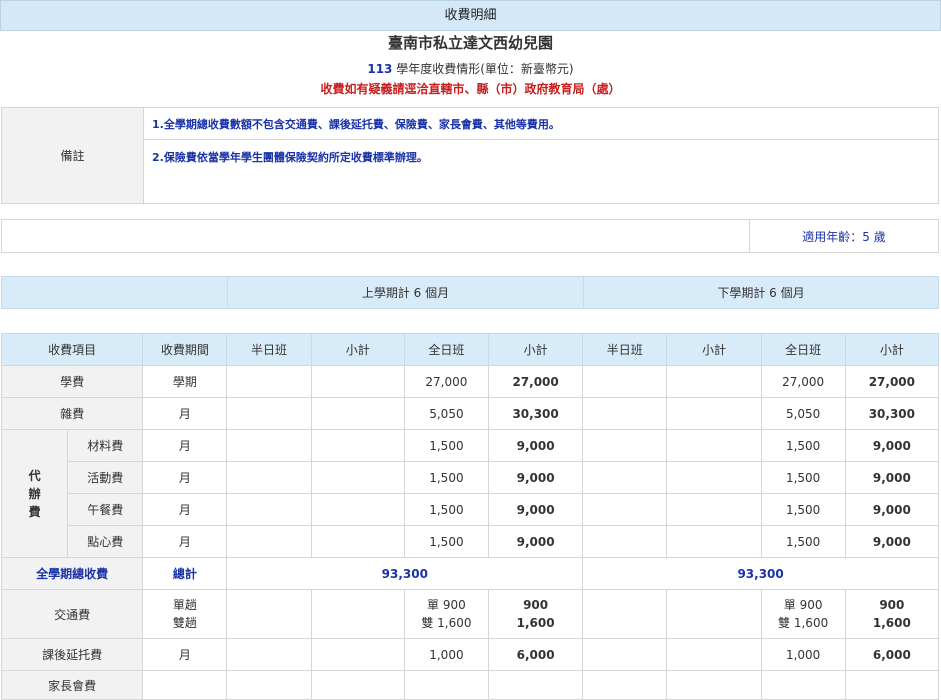  I want to click on agency-char: 費, so click(34, 511).